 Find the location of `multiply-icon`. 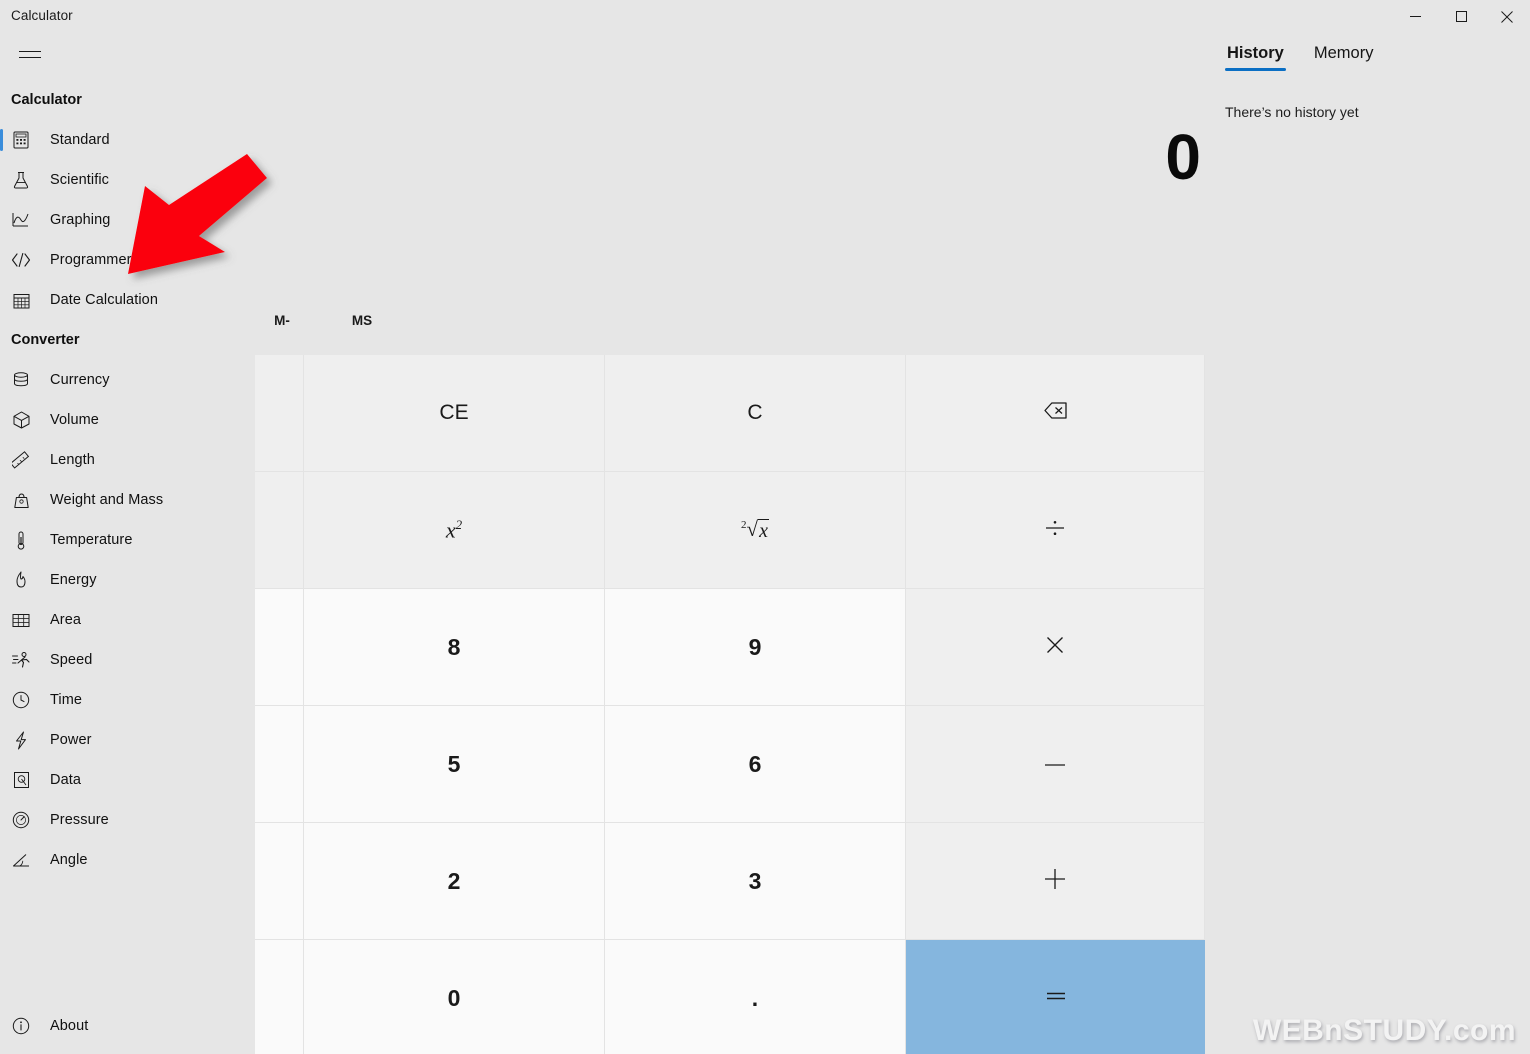

multiply-icon is located at coordinates (1055, 647).